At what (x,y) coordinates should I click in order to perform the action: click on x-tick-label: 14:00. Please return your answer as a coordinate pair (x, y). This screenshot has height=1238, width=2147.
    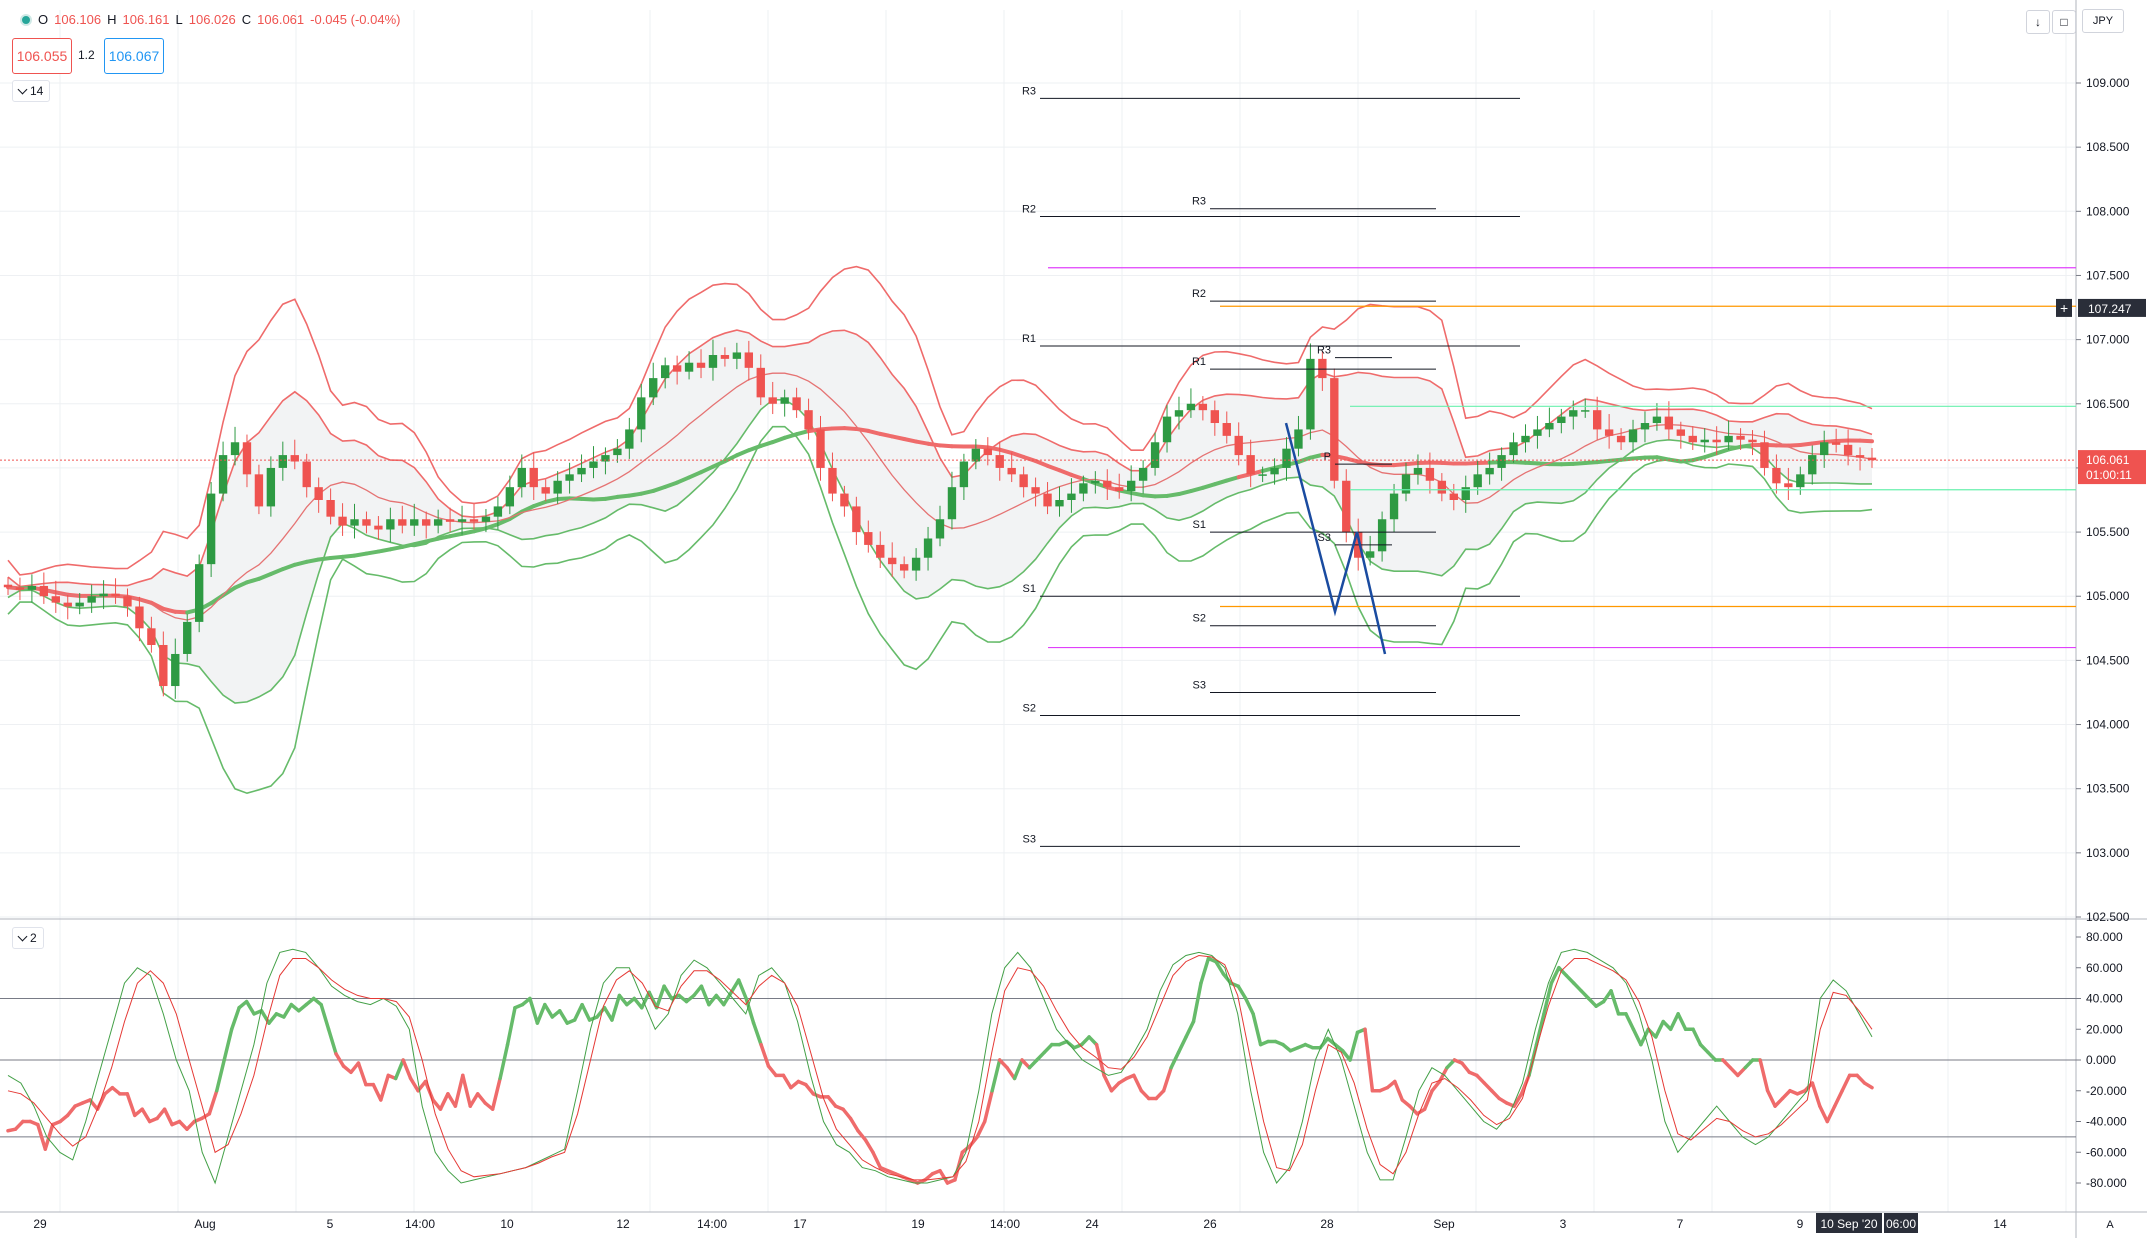
    Looking at the image, I should click on (420, 1224).